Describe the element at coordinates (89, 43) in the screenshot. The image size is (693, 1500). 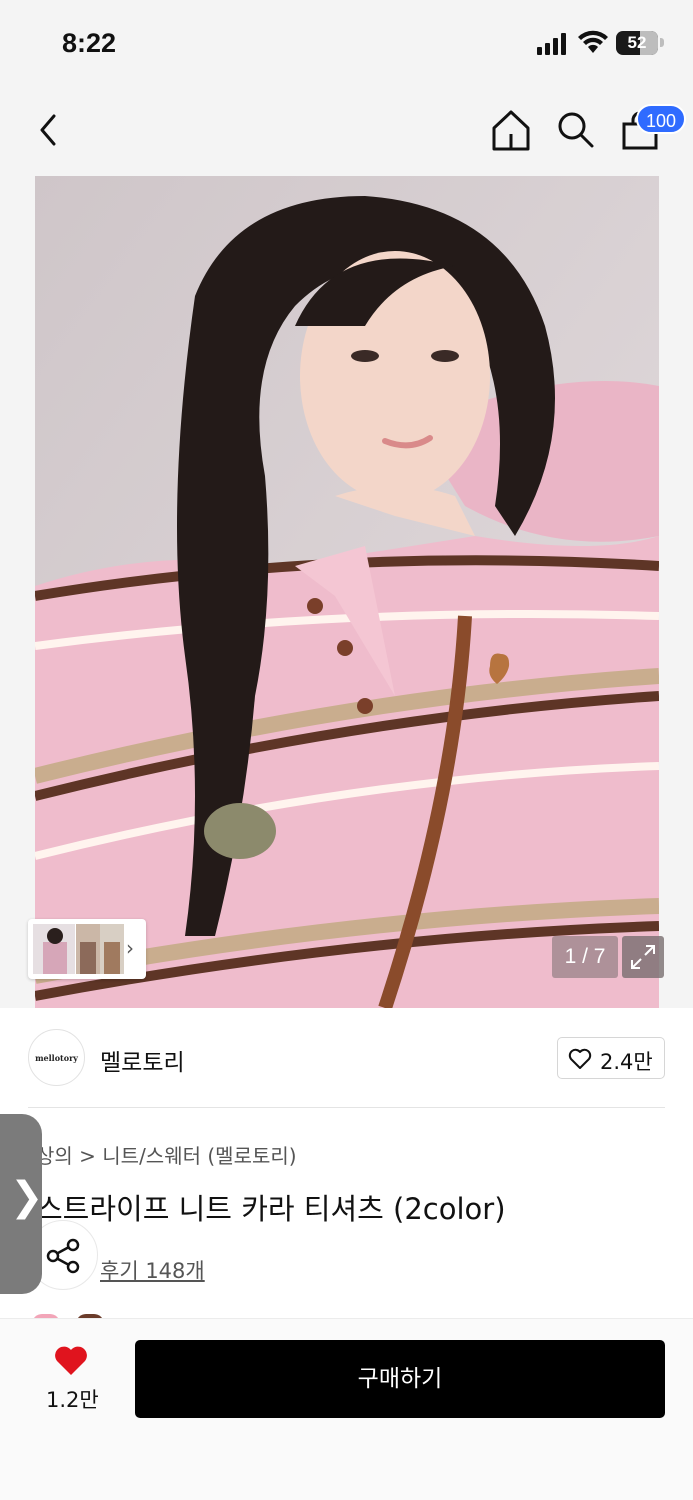
I see `status-time: 8:22` at that location.